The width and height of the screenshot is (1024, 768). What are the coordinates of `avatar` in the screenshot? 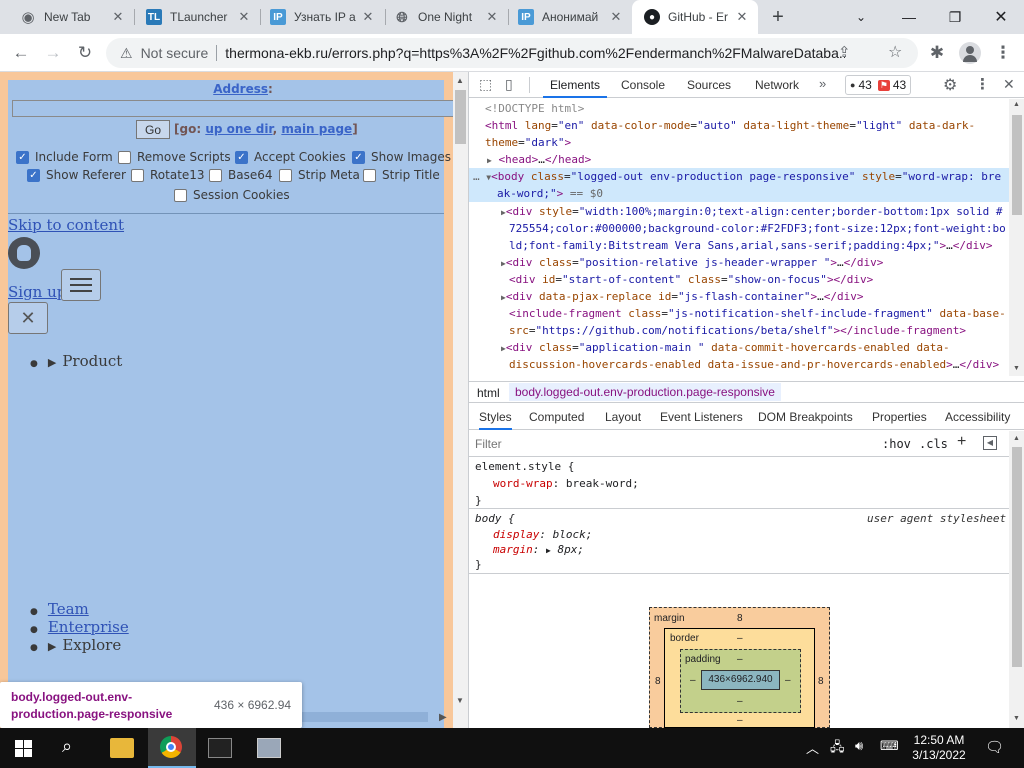 It's located at (970, 53).